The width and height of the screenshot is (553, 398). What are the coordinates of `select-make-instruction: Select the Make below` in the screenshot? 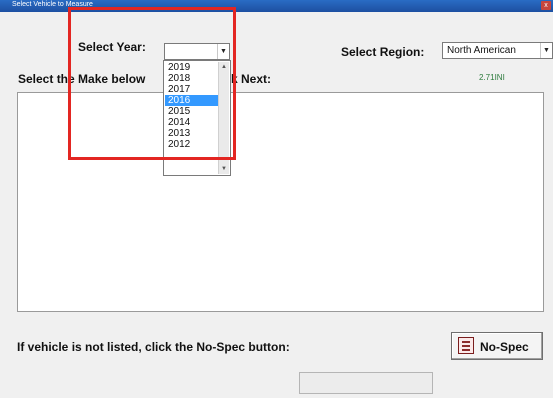 It's located at (82, 79).